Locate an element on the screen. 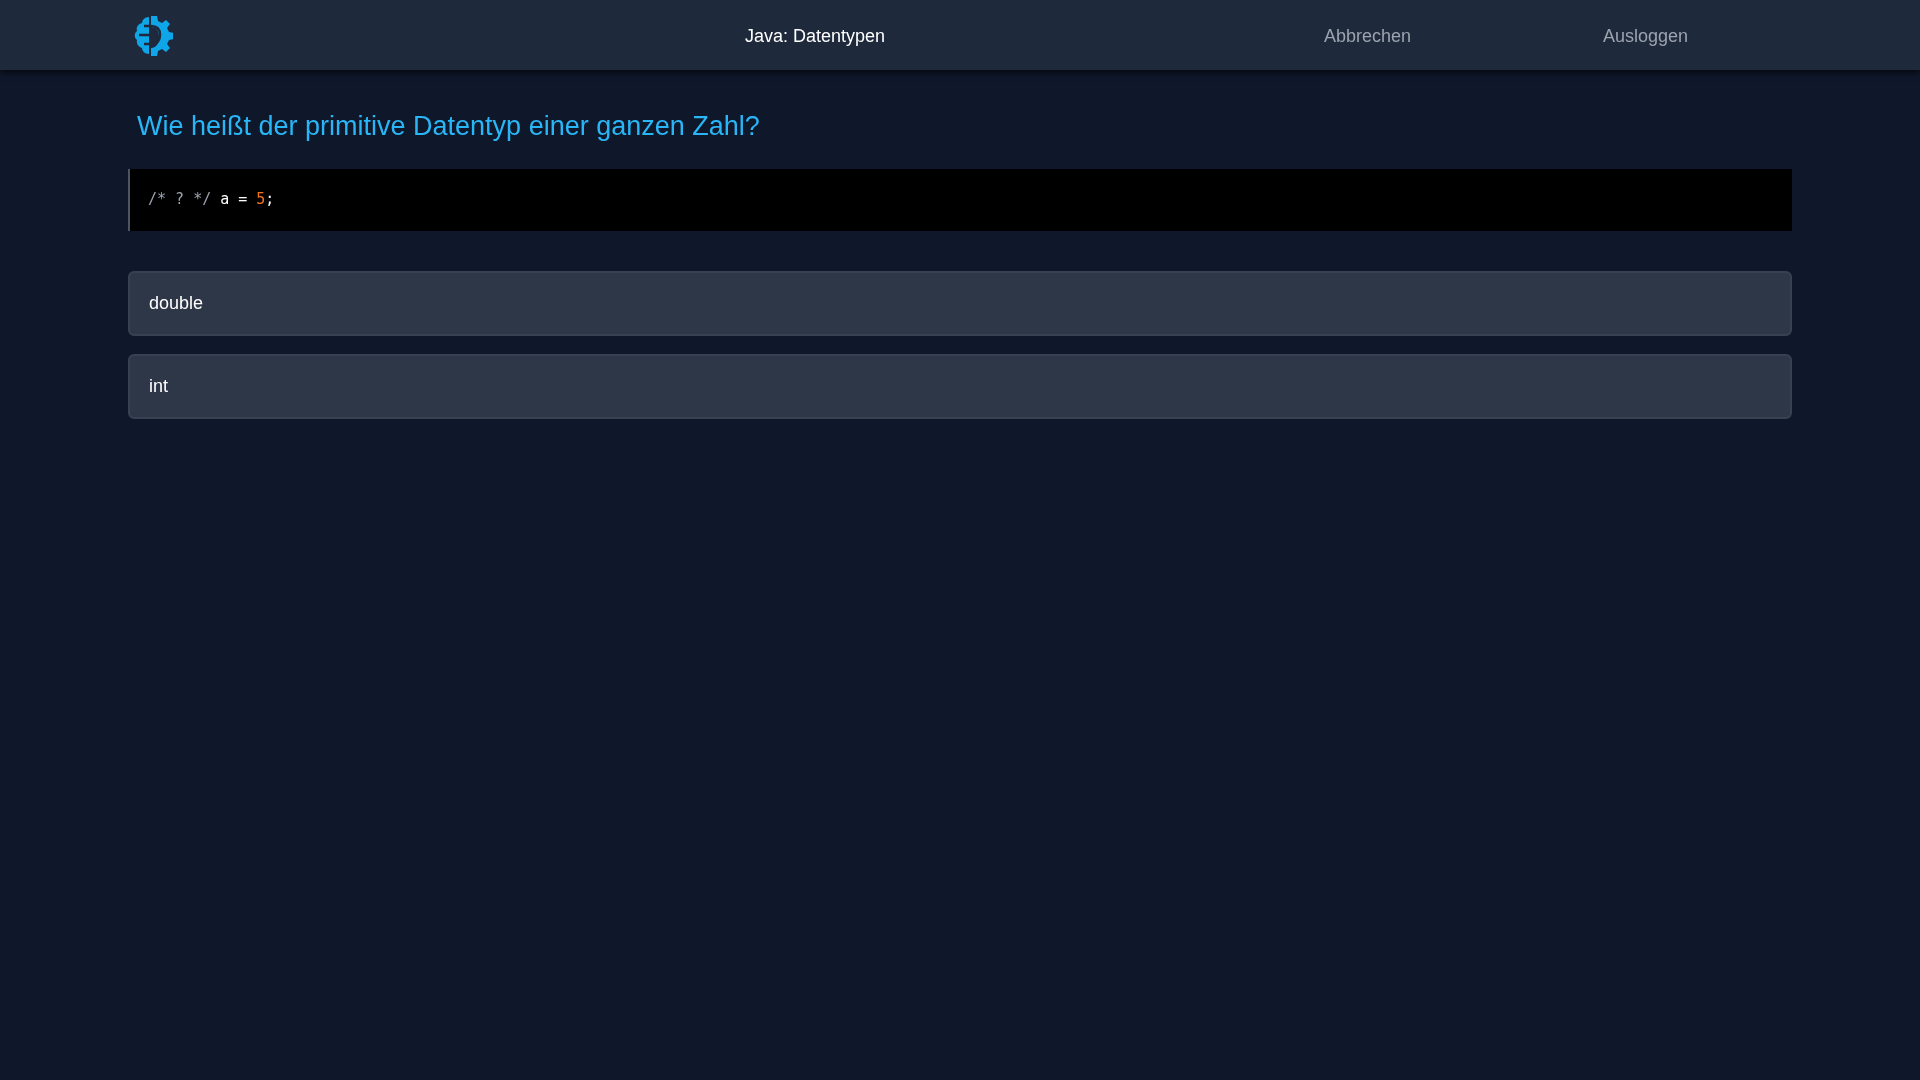 The height and width of the screenshot is (1080, 1920). page-title: Java: Datentypen is located at coordinates (815, 36).